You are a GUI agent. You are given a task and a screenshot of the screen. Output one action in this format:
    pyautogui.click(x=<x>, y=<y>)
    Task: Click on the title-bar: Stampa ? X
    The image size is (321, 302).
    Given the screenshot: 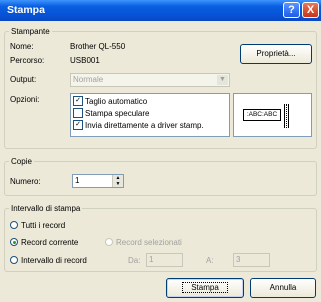 What is the action you would take?
    pyautogui.click(x=160, y=10)
    